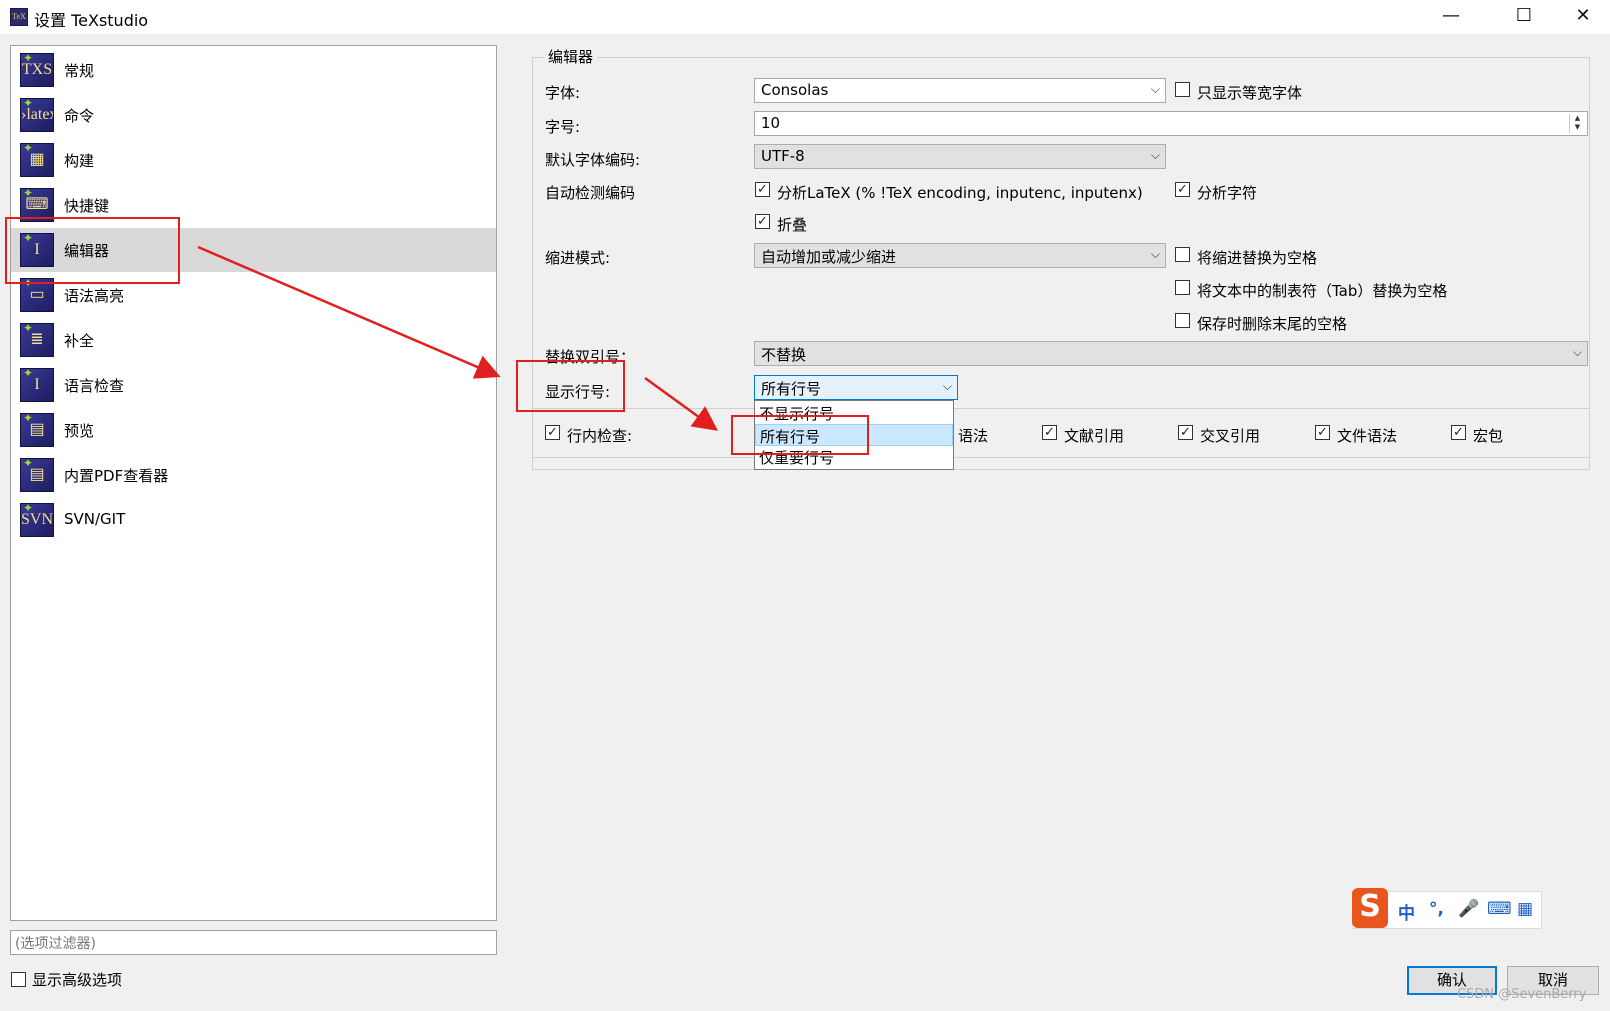 The height and width of the screenshot is (1011, 1610). I want to click on chinese-mode-icon: 中, so click(1406, 911).